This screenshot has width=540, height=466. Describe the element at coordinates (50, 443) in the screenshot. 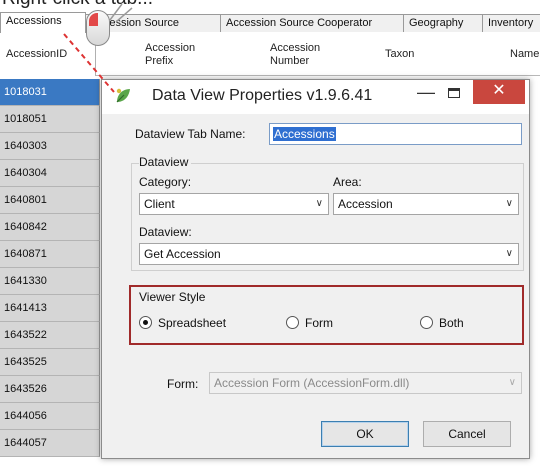

I see `table-row: 1644057` at that location.